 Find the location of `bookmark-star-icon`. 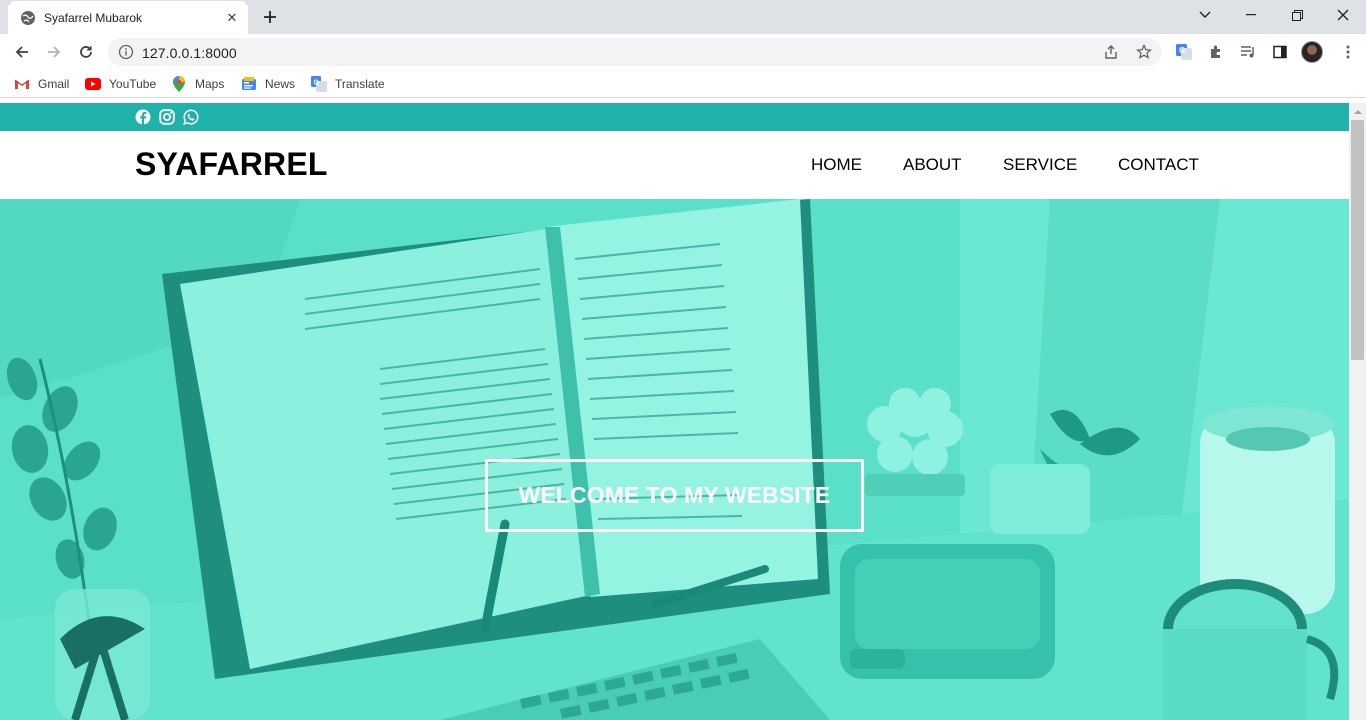

bookmark-star-icon is located at coordinates (1144, 52).